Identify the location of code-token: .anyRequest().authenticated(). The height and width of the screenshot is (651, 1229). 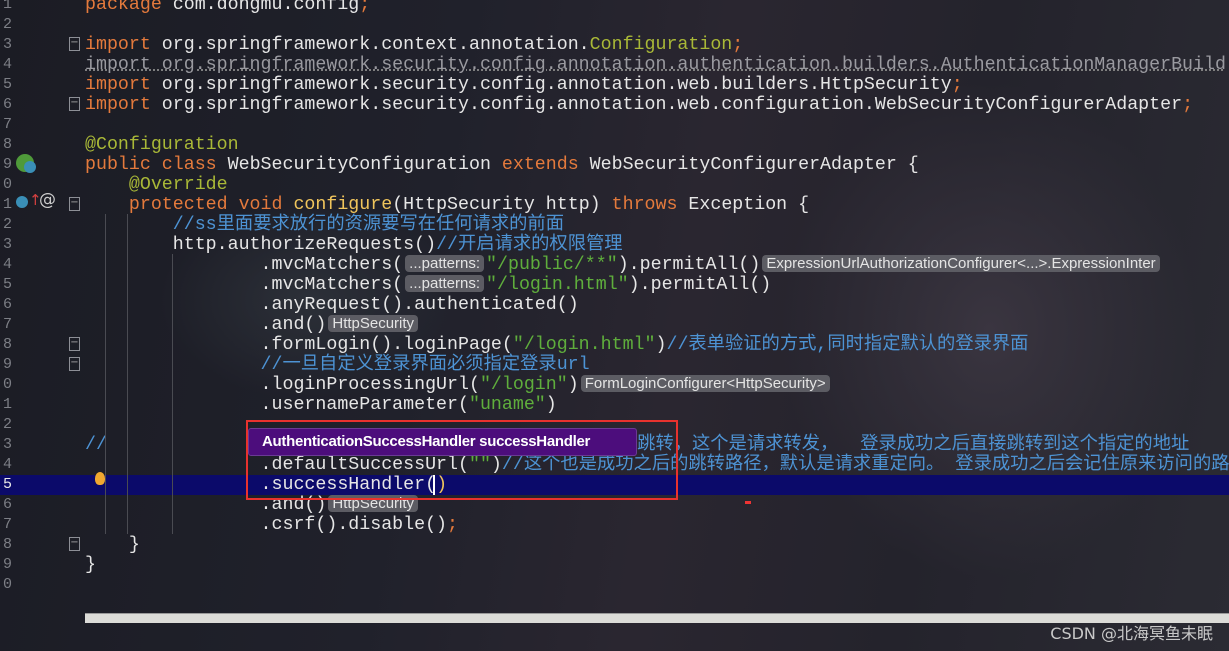
(332, 305).